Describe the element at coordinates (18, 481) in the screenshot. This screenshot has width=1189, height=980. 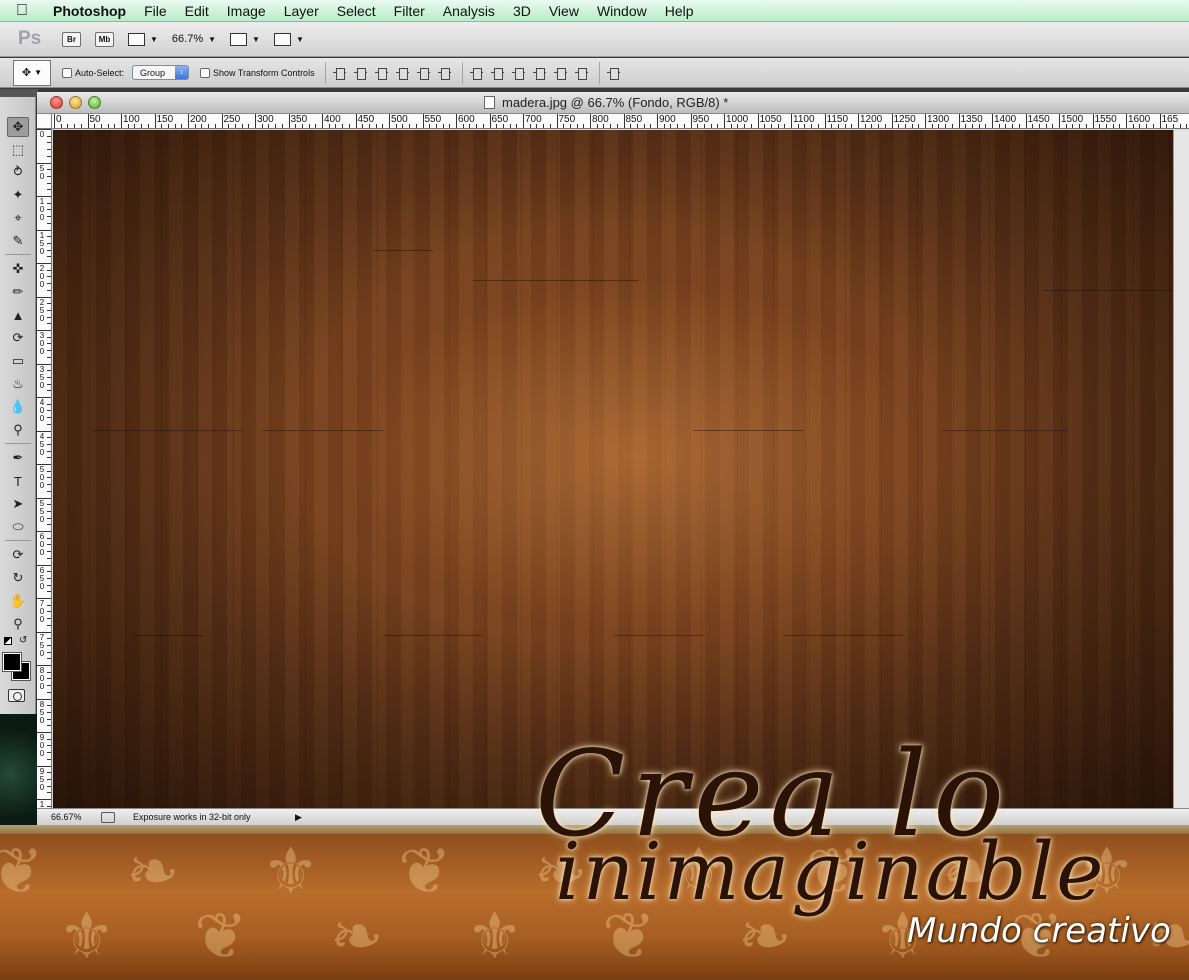
I see `type-tool-icon: T` at that location.